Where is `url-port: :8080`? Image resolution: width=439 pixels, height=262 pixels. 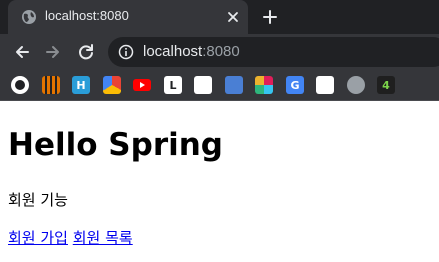 url-port: :8080 is located at coordinates (221, 51).